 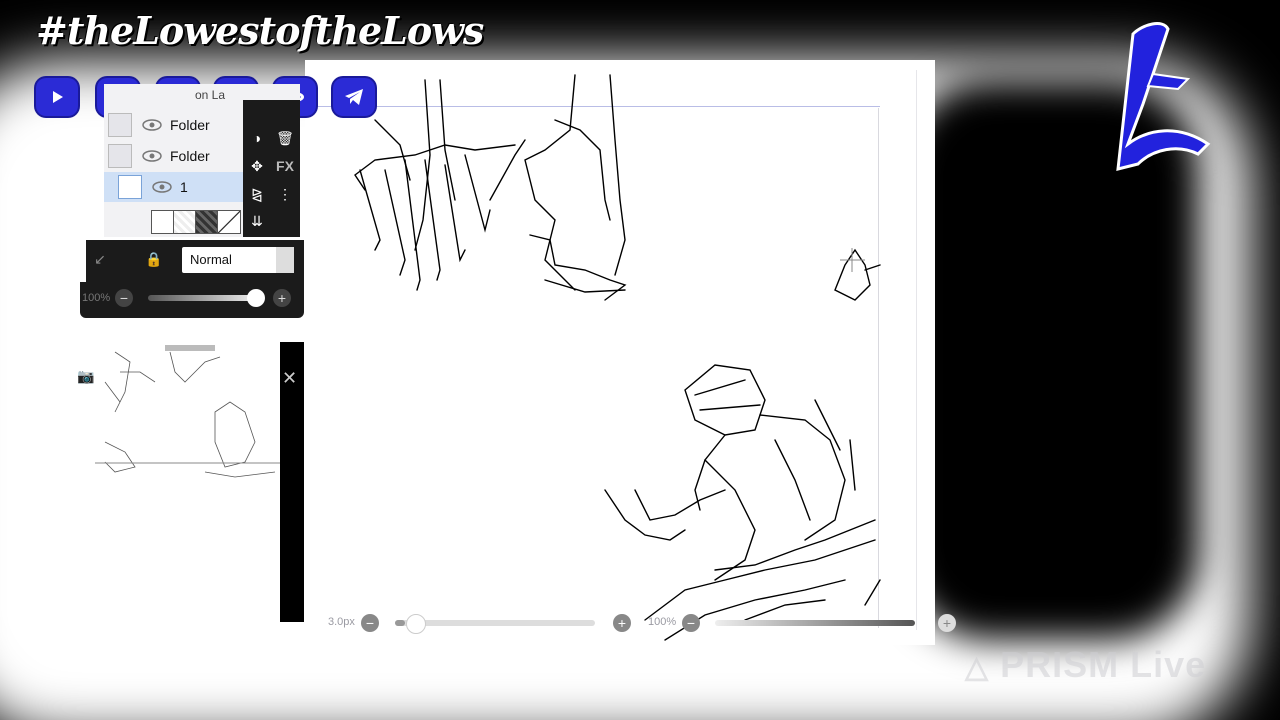 What do you see at coordinates (257, 221) in the screenshot?
I see `merge-icon: ⇊` at bounding box center [257, 221].